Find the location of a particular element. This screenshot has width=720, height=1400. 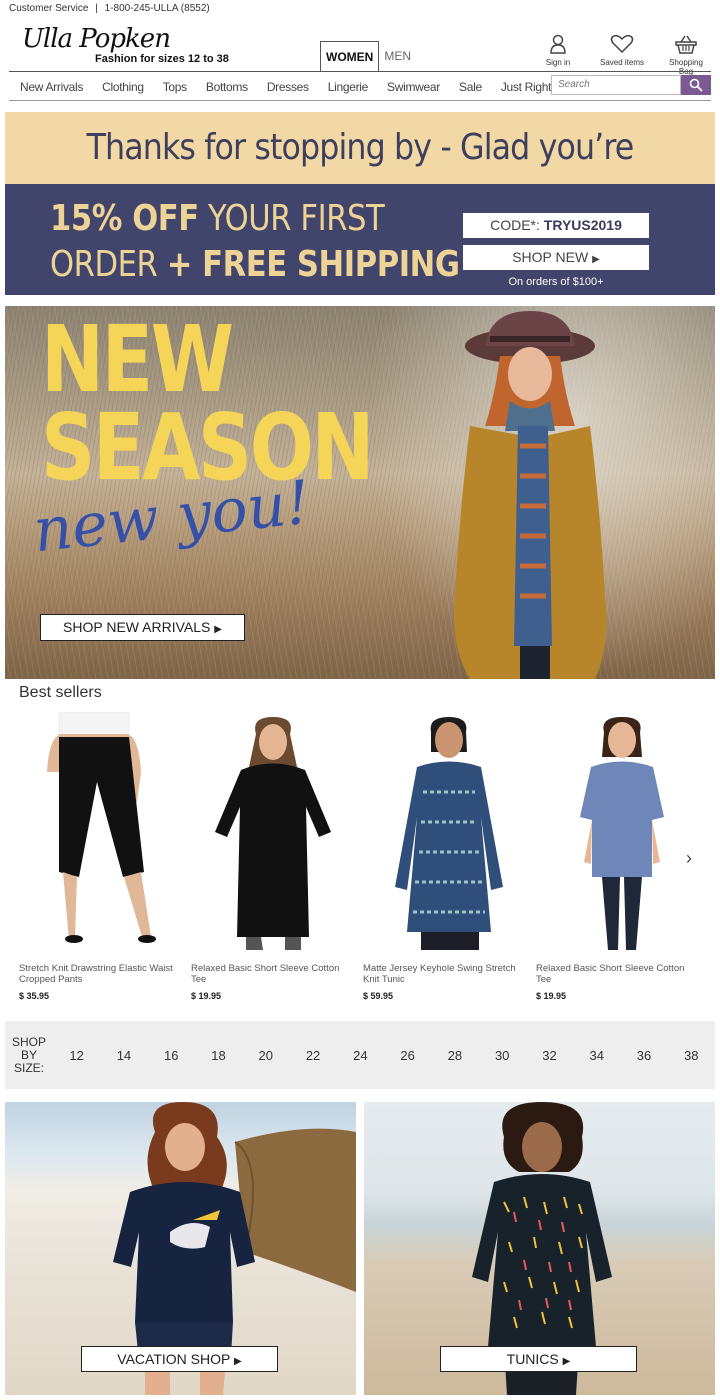

size-link-16: 16 is located at coordinates (171, 1055).